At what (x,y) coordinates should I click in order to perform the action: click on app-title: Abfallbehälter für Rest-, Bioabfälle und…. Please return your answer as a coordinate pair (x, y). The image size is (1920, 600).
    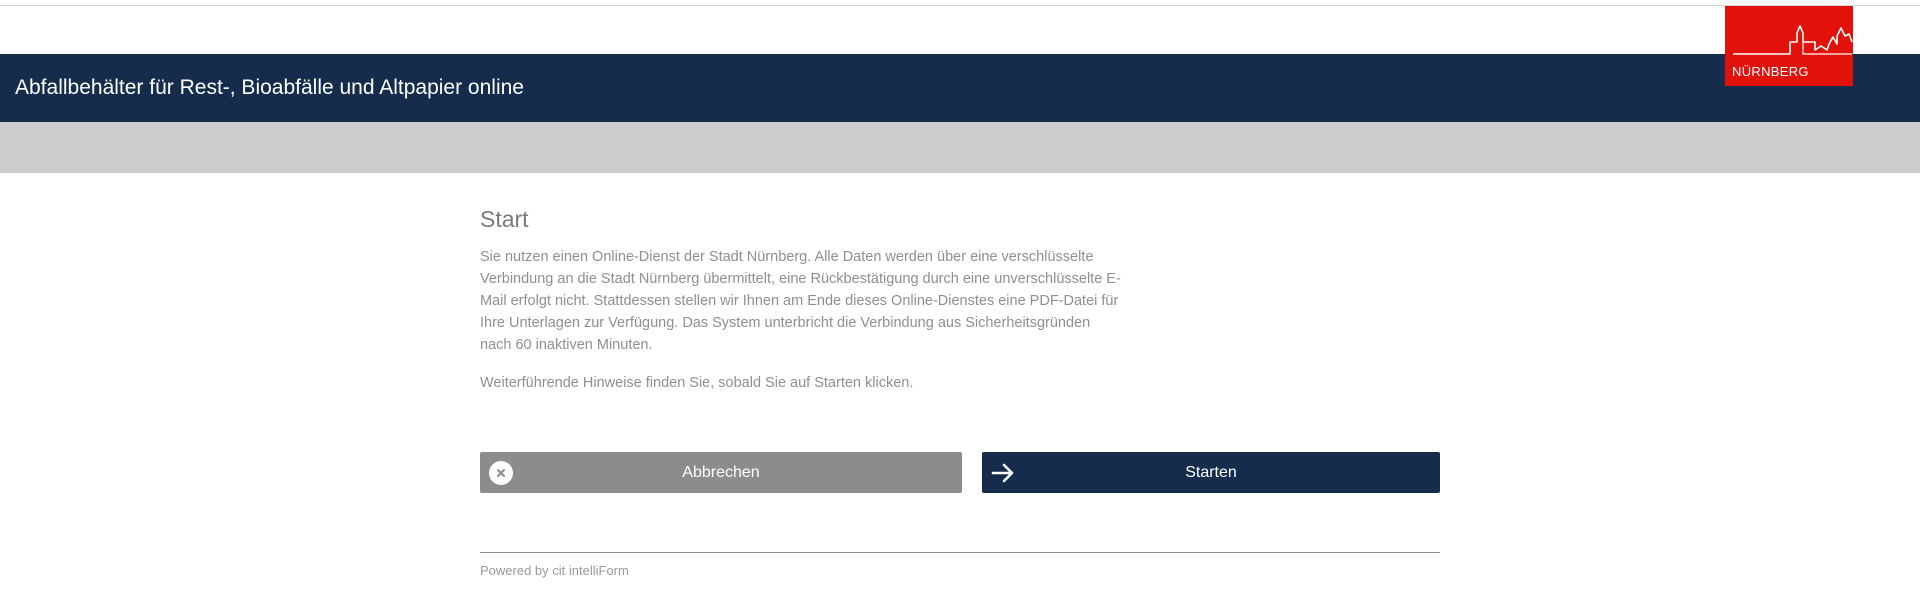
    Looking at the image, I should click on (269, 87).